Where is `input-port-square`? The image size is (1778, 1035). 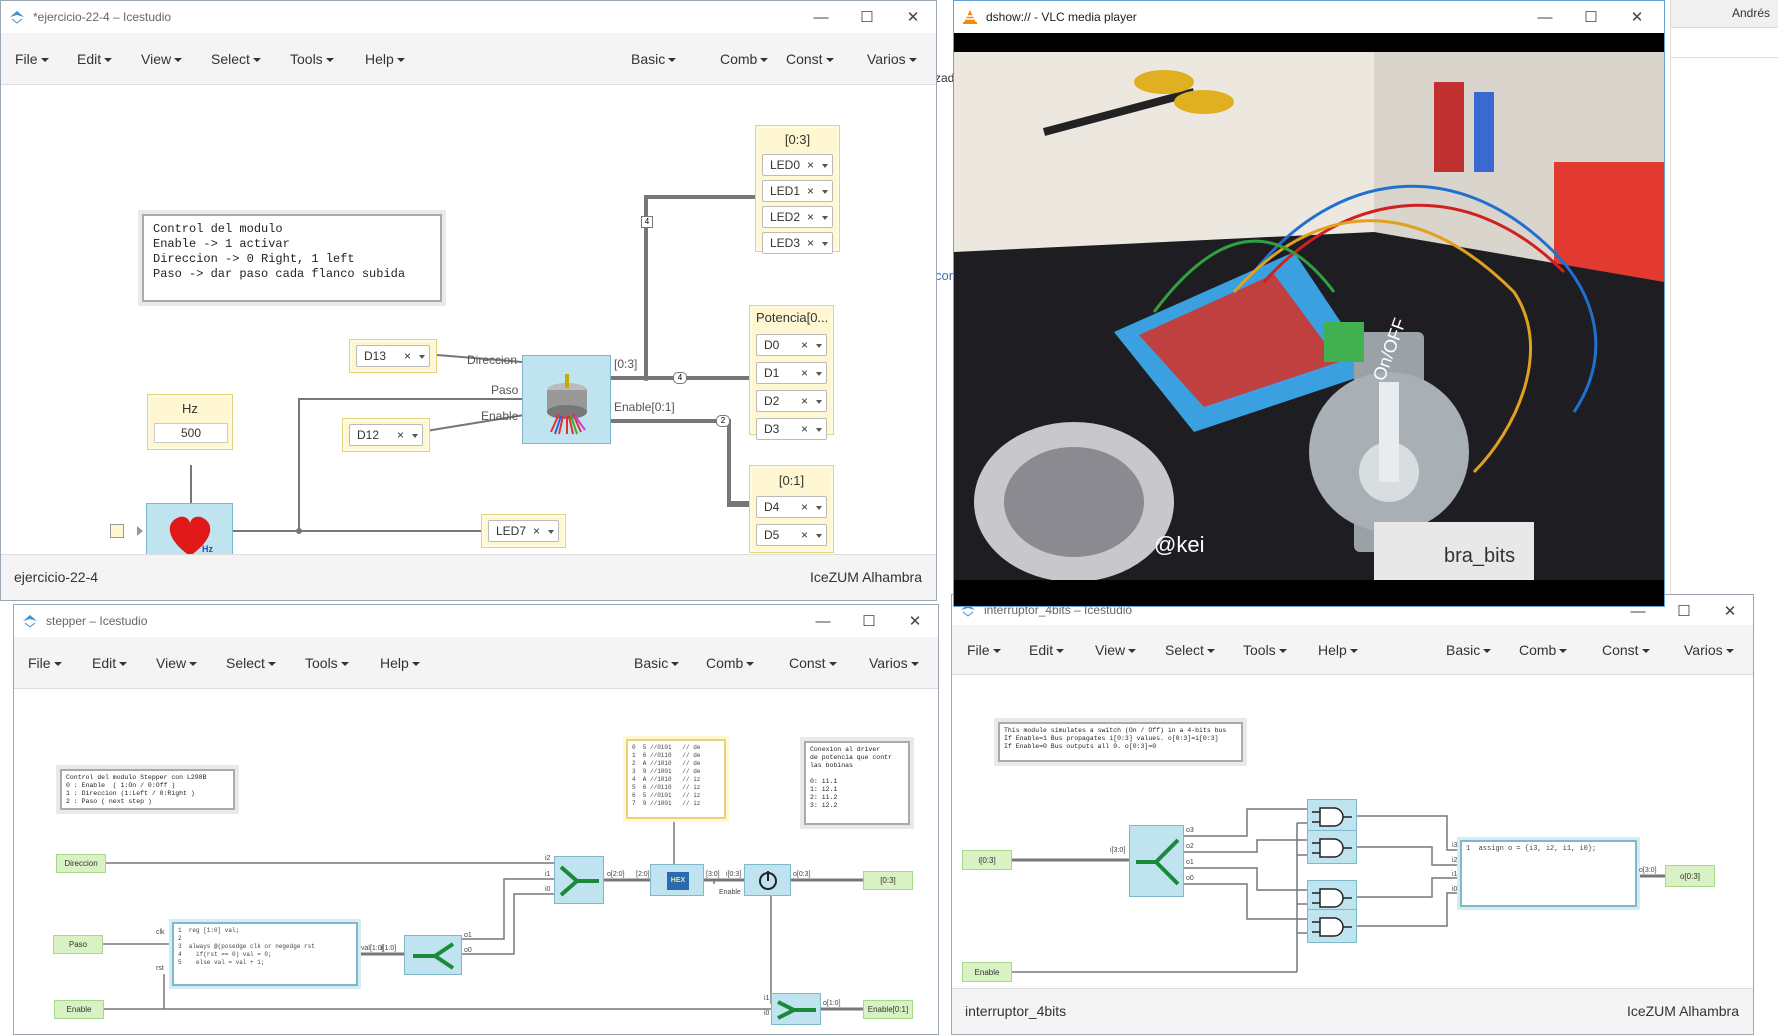 input-port-square is located at coordinates (117, 531).